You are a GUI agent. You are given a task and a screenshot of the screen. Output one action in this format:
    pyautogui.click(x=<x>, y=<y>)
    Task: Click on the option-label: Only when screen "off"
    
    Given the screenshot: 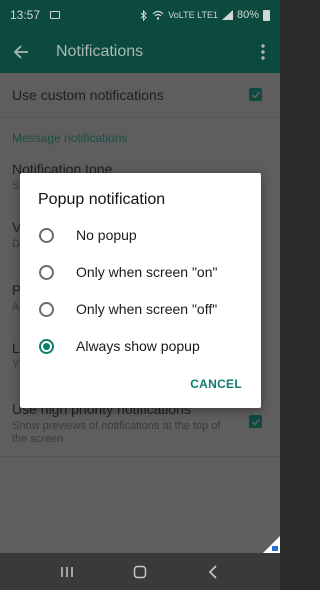 What is the action you would take?
    pyautogui.click(x=147, y=309)
    